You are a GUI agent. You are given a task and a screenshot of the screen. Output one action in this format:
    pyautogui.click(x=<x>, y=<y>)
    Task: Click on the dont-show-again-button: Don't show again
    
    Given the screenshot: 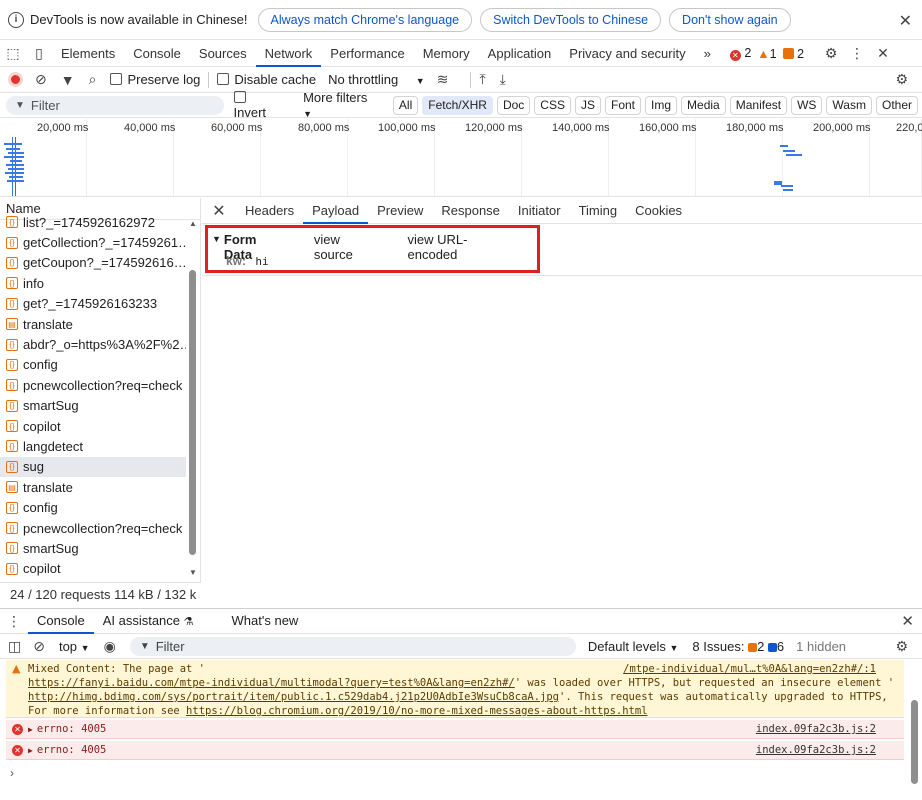 What is the action you would take?
    pyautogui.click(x=730, y=19)
    